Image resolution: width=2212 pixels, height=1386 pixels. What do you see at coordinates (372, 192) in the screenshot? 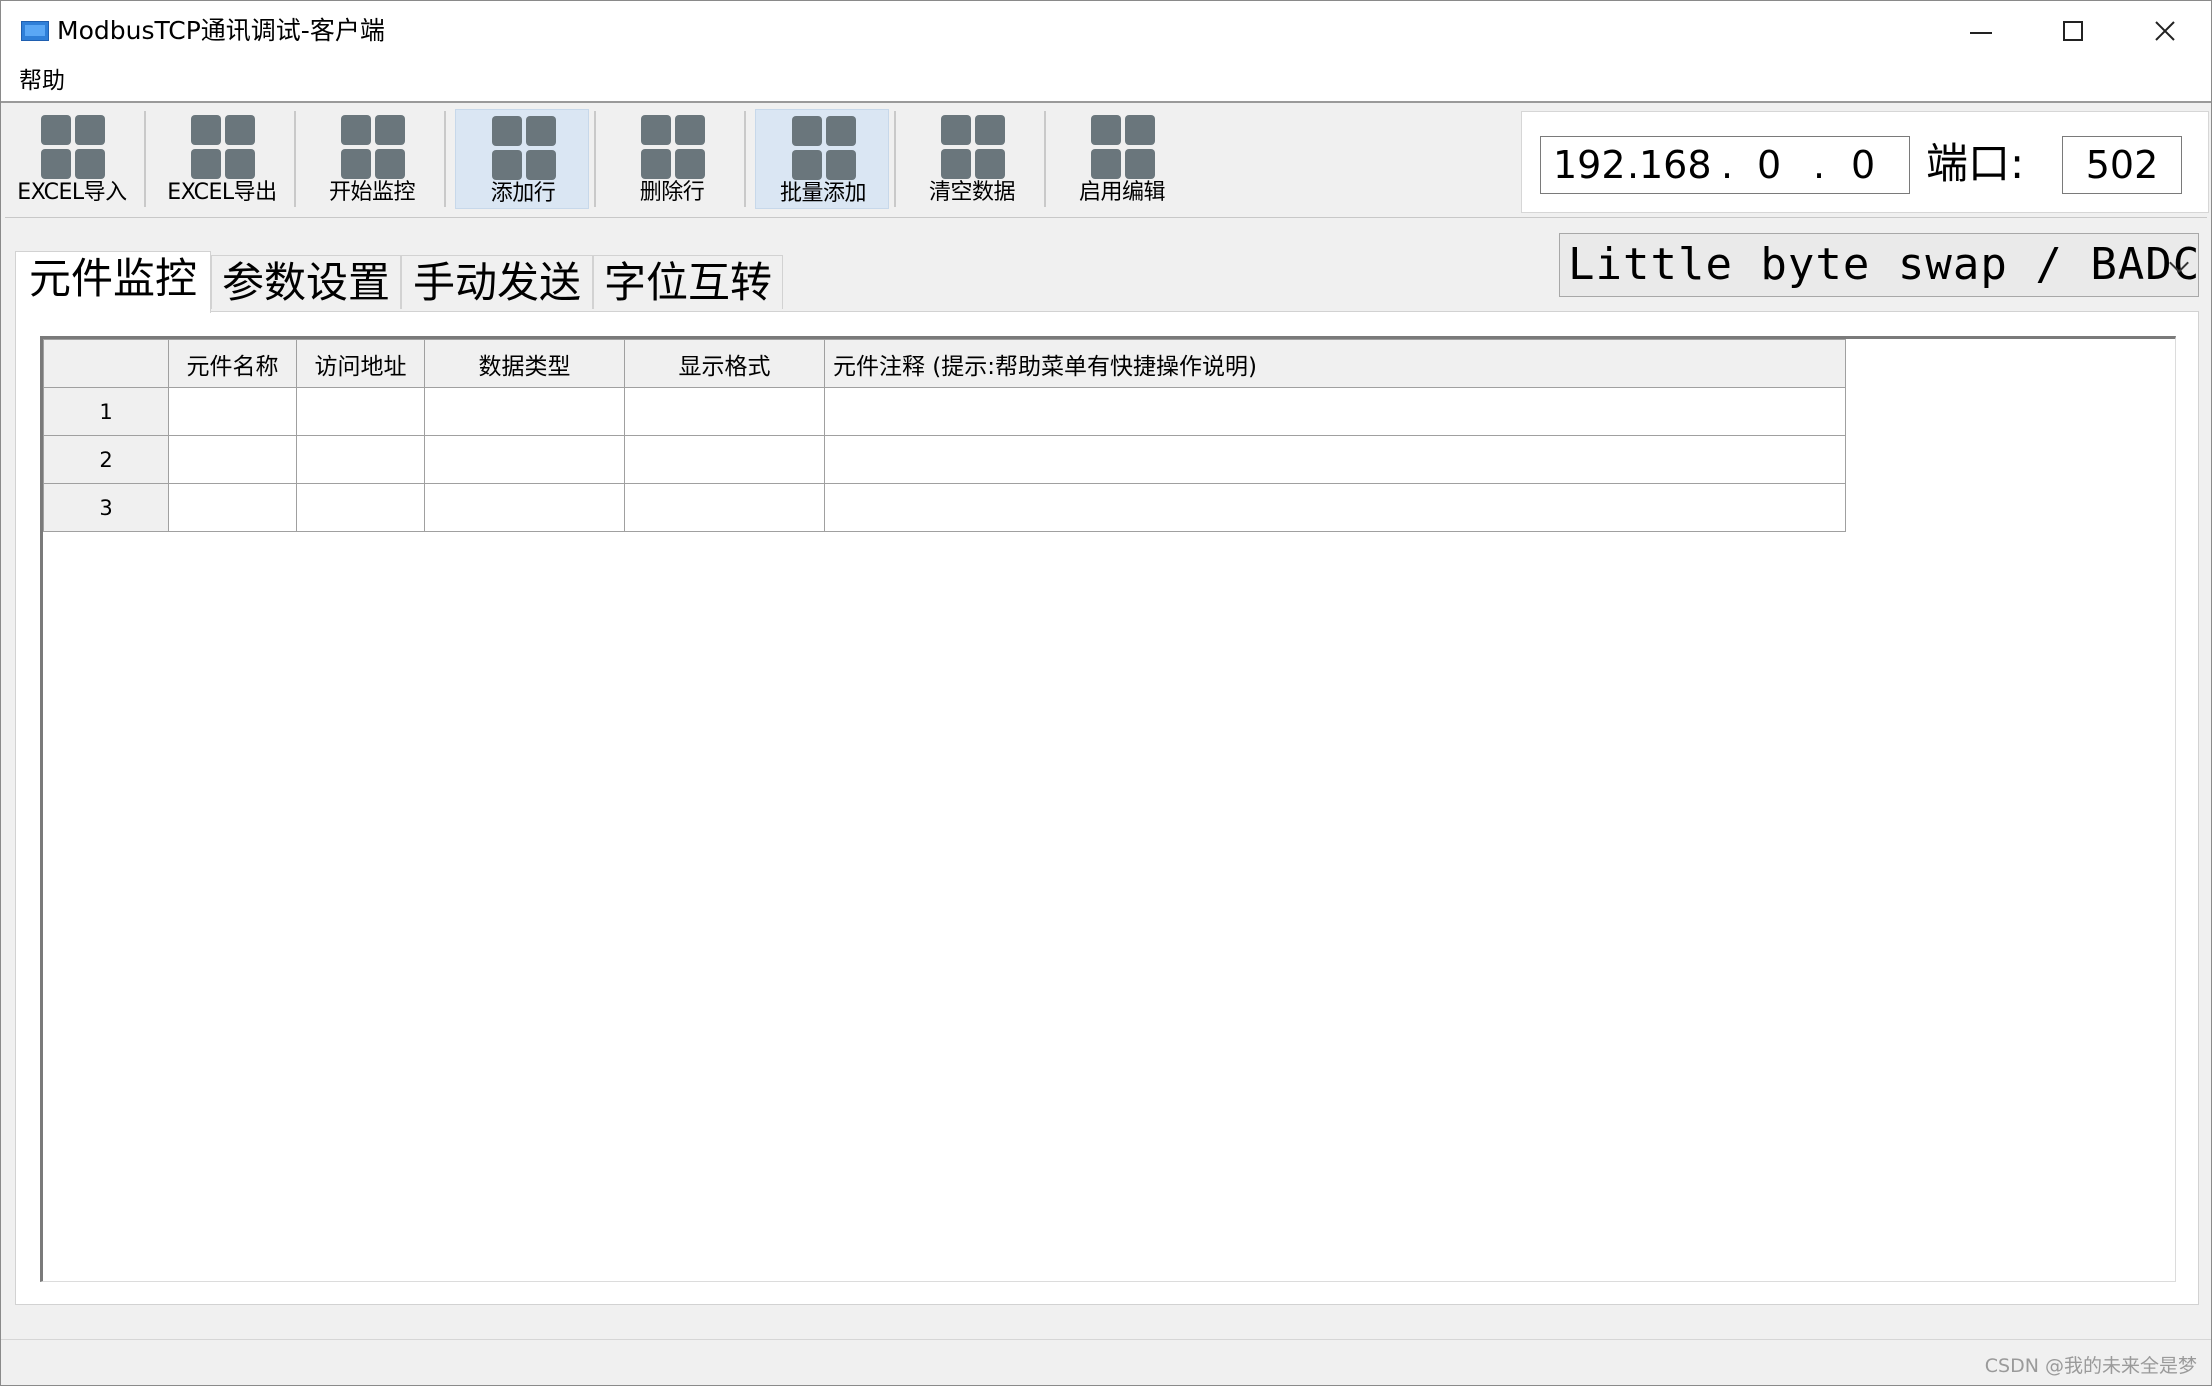
I see `start-monitor-label: 开始监控` at bounding box center [372, 192].